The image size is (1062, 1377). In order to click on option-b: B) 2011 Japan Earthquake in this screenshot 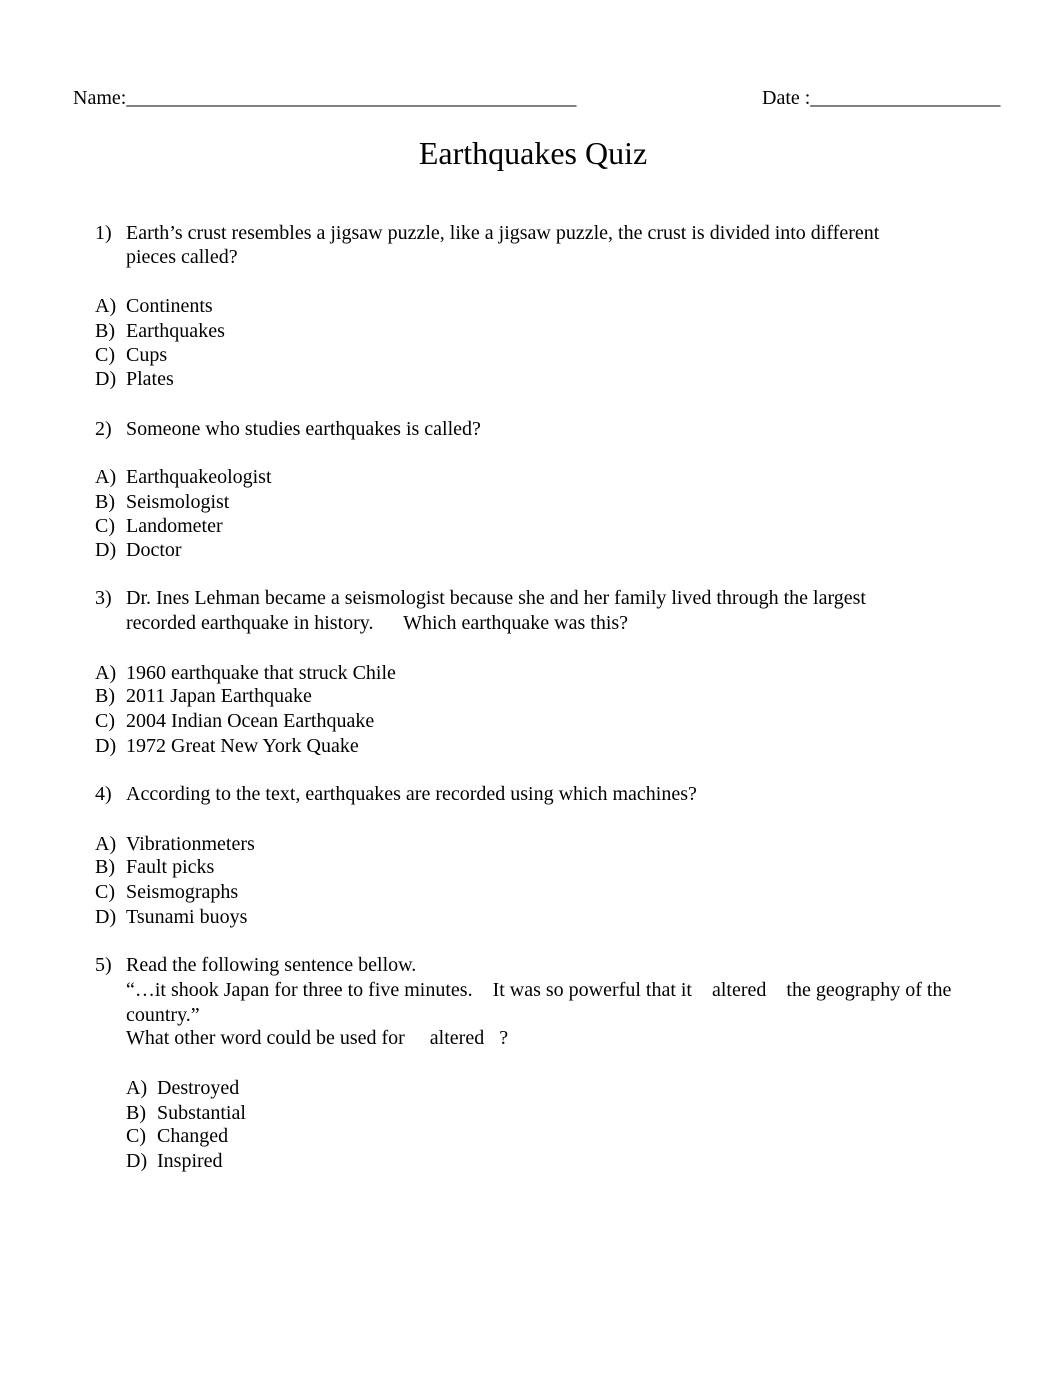, I will do `click(203, 696)`.